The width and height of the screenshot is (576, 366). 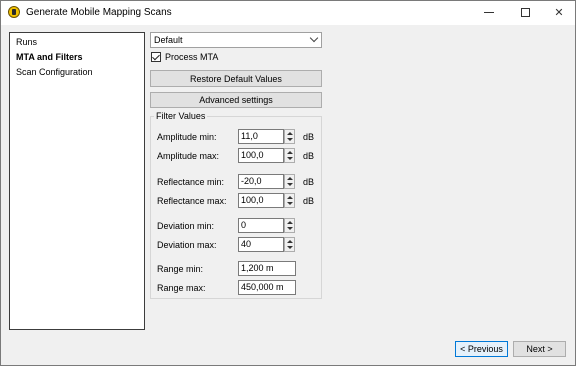 What do you see at coordinates (14, 12) in the screenshot?
I see `app-icon` at bounding box center [14, 12].